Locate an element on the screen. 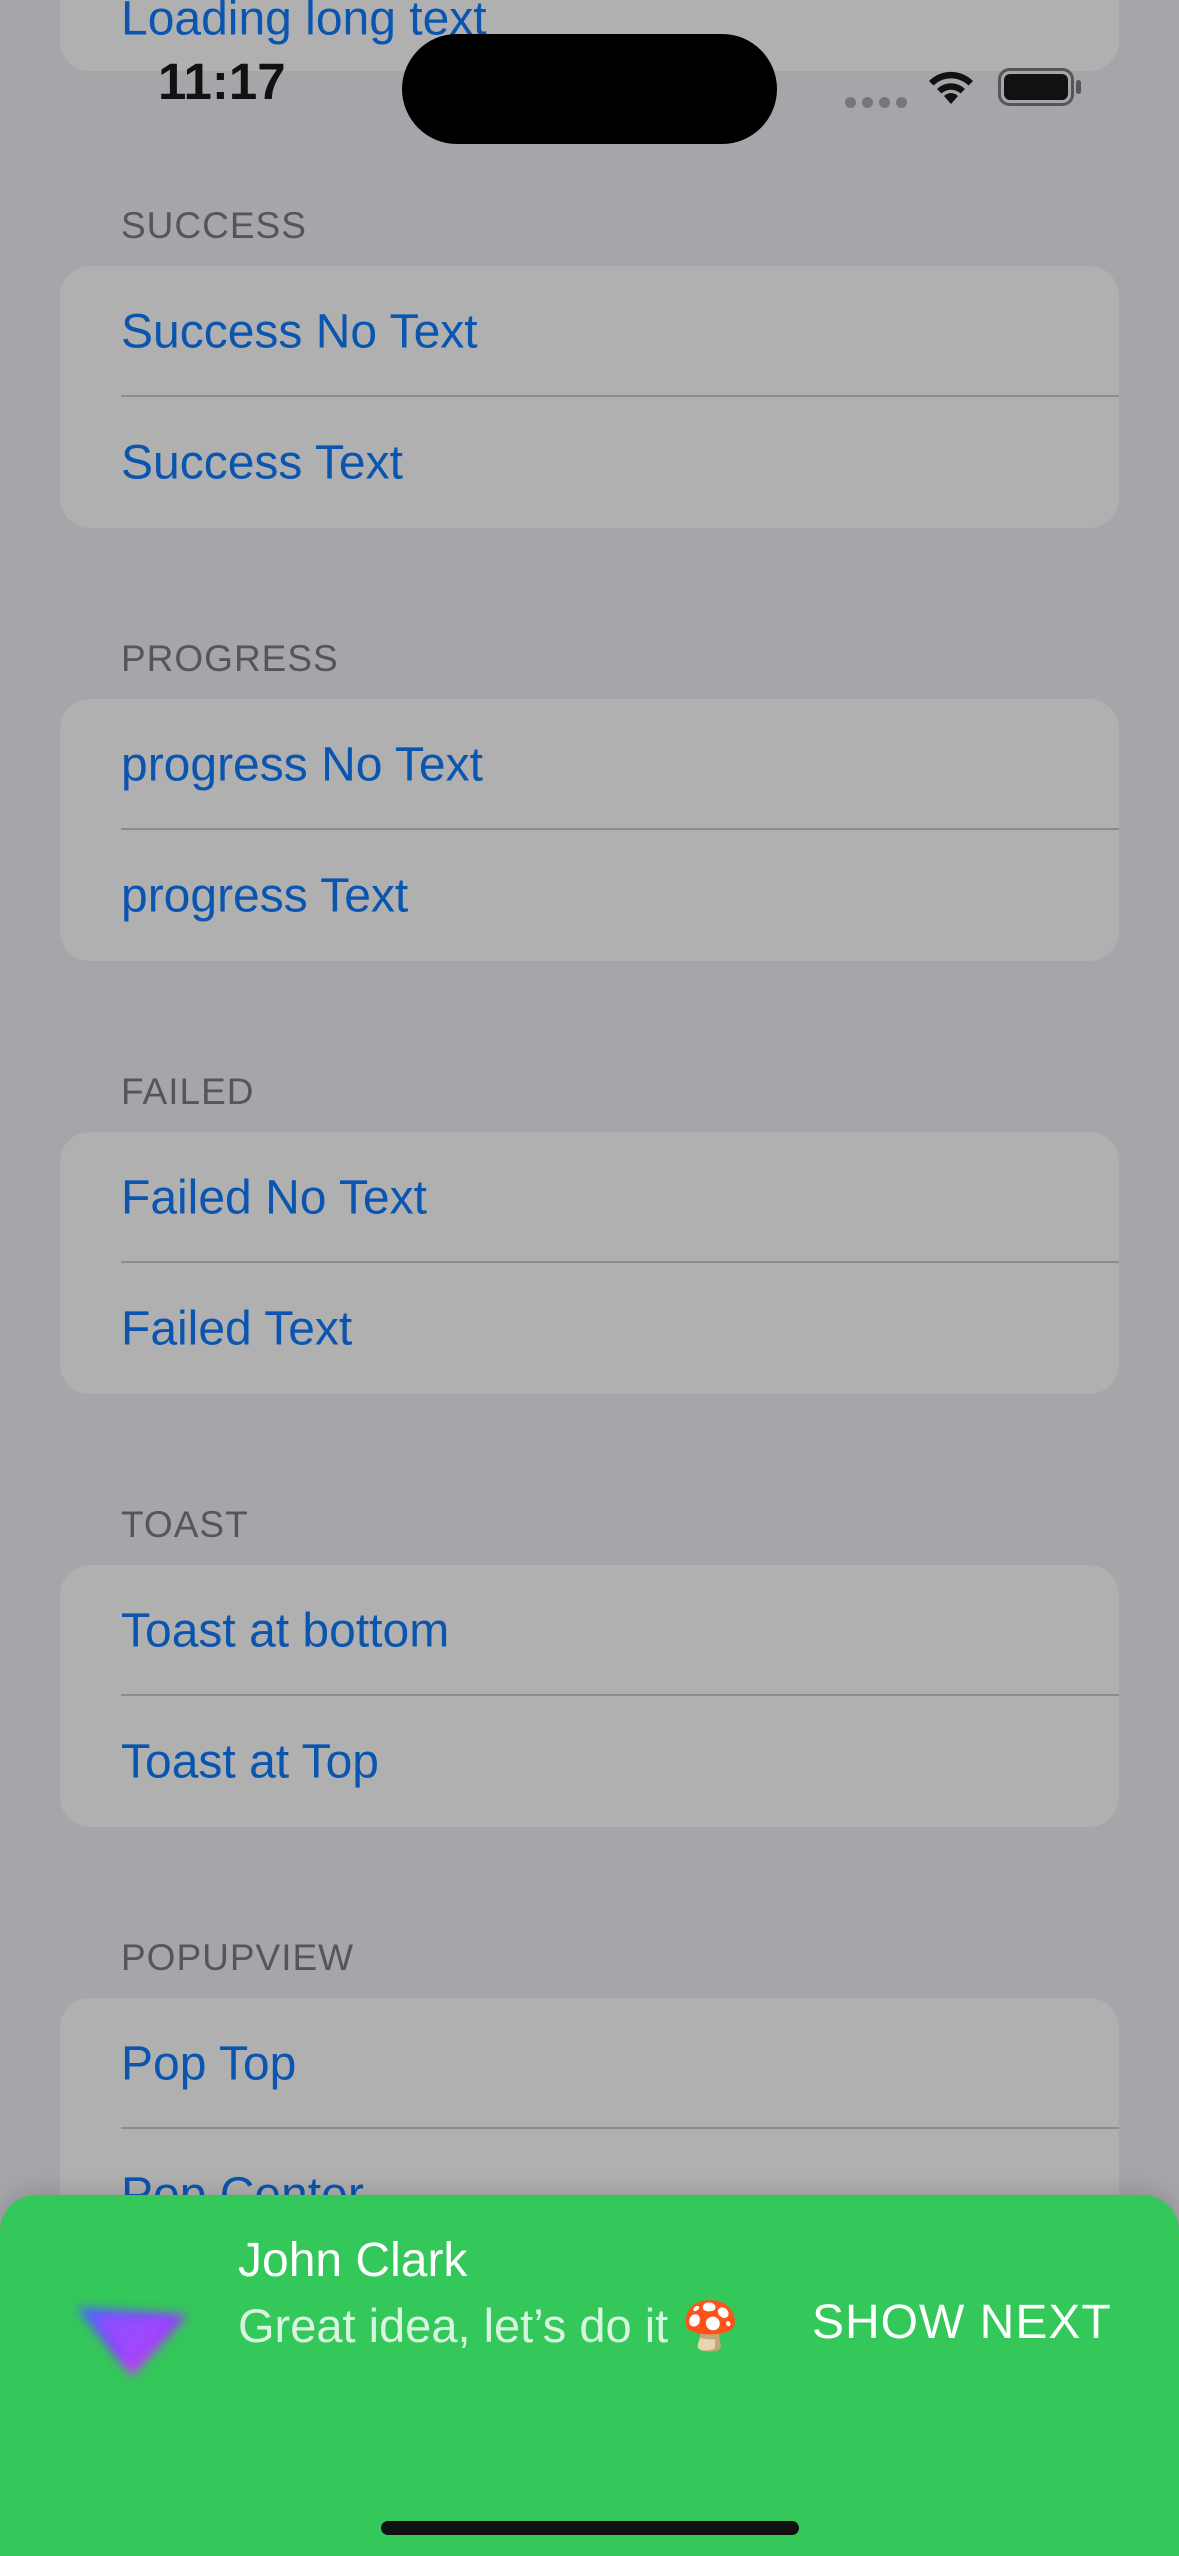  toast-card: Toast at bottom Toast at Top is located at coordinates (589, 1696).